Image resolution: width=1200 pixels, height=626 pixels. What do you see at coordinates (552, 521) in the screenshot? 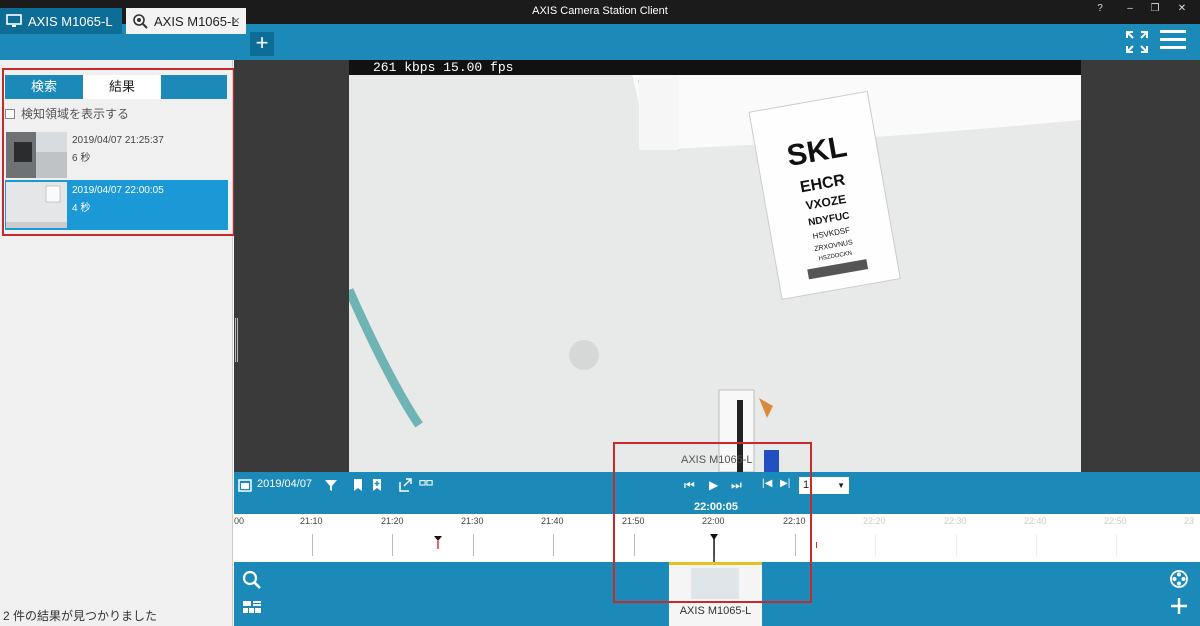
I see `timeline-tick: 21:40` at bounding box center [552, 521].